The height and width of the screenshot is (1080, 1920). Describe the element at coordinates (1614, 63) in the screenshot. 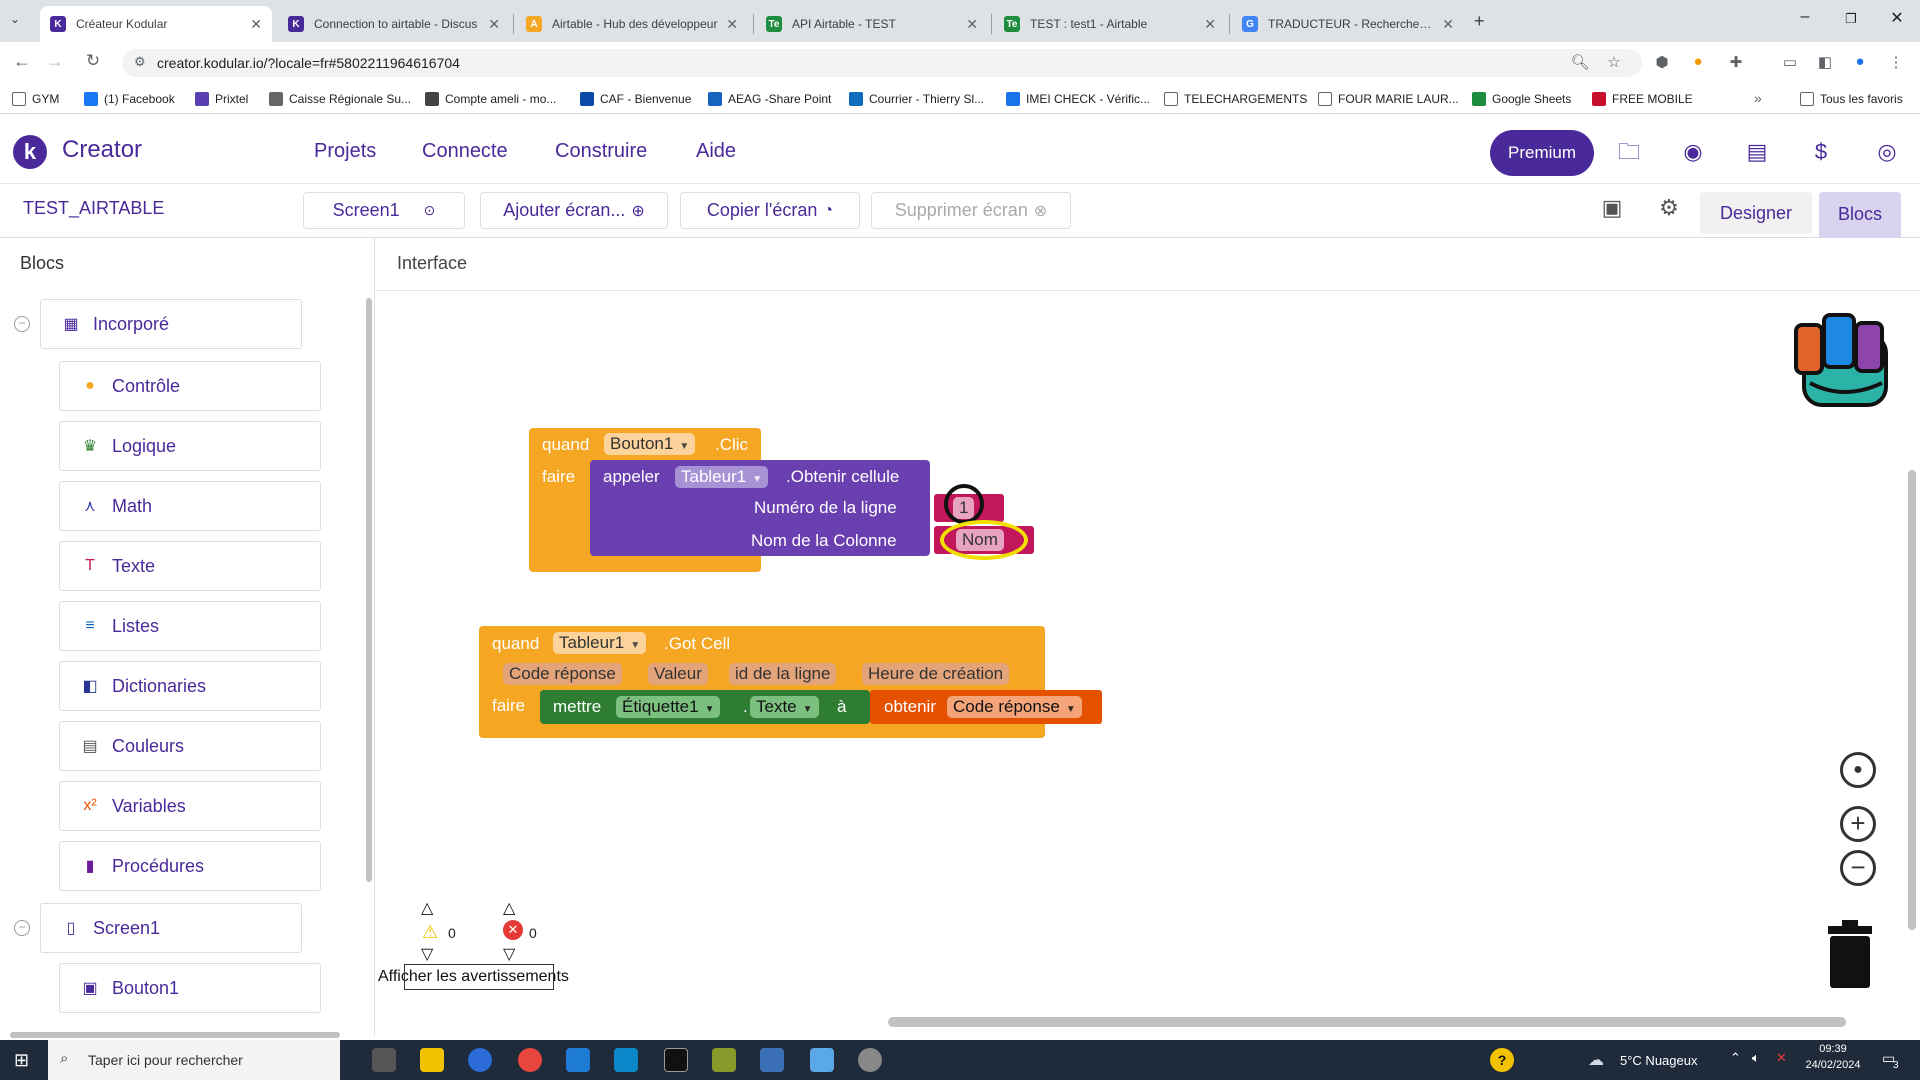

I see `bookmark-star-icon: ☆` at that location.